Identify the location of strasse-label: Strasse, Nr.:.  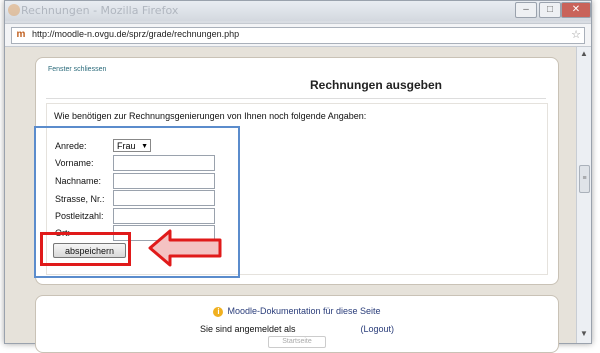
(80, 199).